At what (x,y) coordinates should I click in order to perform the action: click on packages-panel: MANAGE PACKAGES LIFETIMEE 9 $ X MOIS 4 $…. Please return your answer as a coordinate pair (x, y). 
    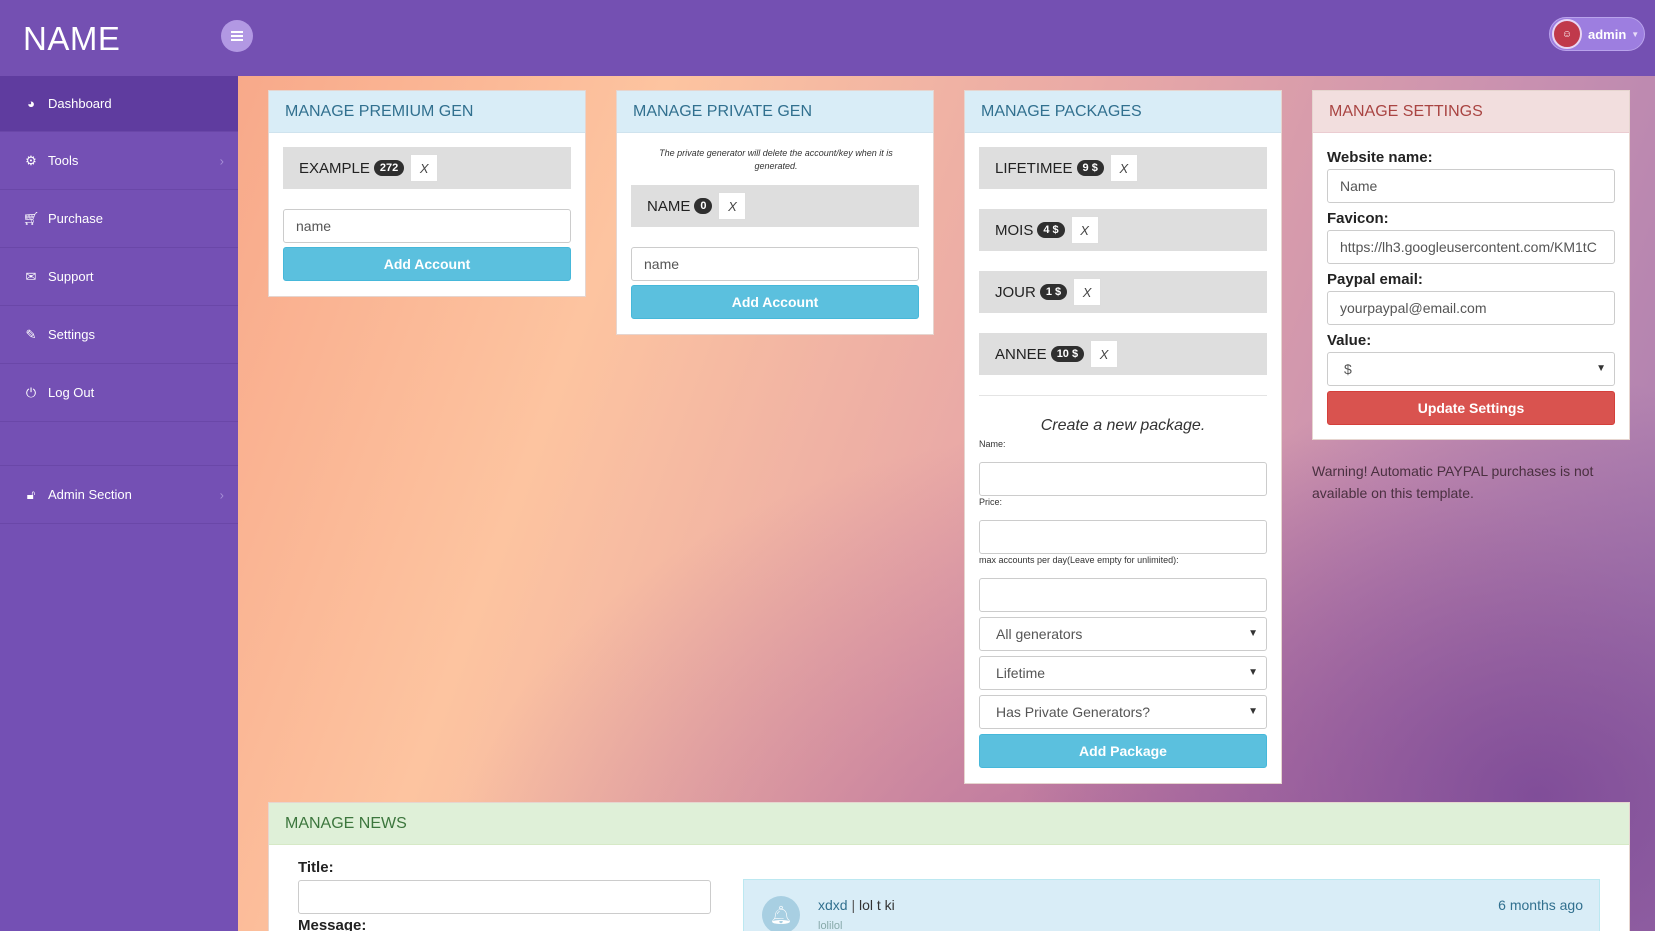
    Looking at the image, I should click on (1123, 437).